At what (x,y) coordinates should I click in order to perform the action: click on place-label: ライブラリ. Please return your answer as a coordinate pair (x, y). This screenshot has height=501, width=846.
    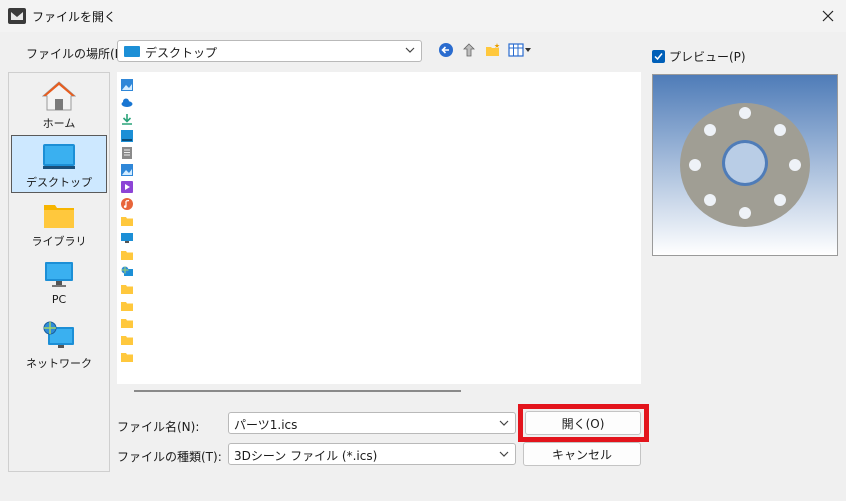
    Looking at the image, I should click on (59, 241).